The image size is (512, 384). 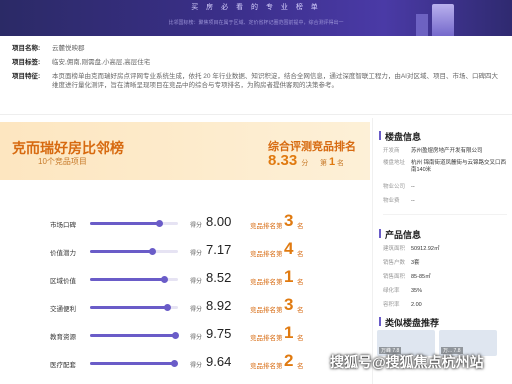 I want to click on panel-row-area: 建筑面积 50912.92㎡, so click(x=447, y=249).